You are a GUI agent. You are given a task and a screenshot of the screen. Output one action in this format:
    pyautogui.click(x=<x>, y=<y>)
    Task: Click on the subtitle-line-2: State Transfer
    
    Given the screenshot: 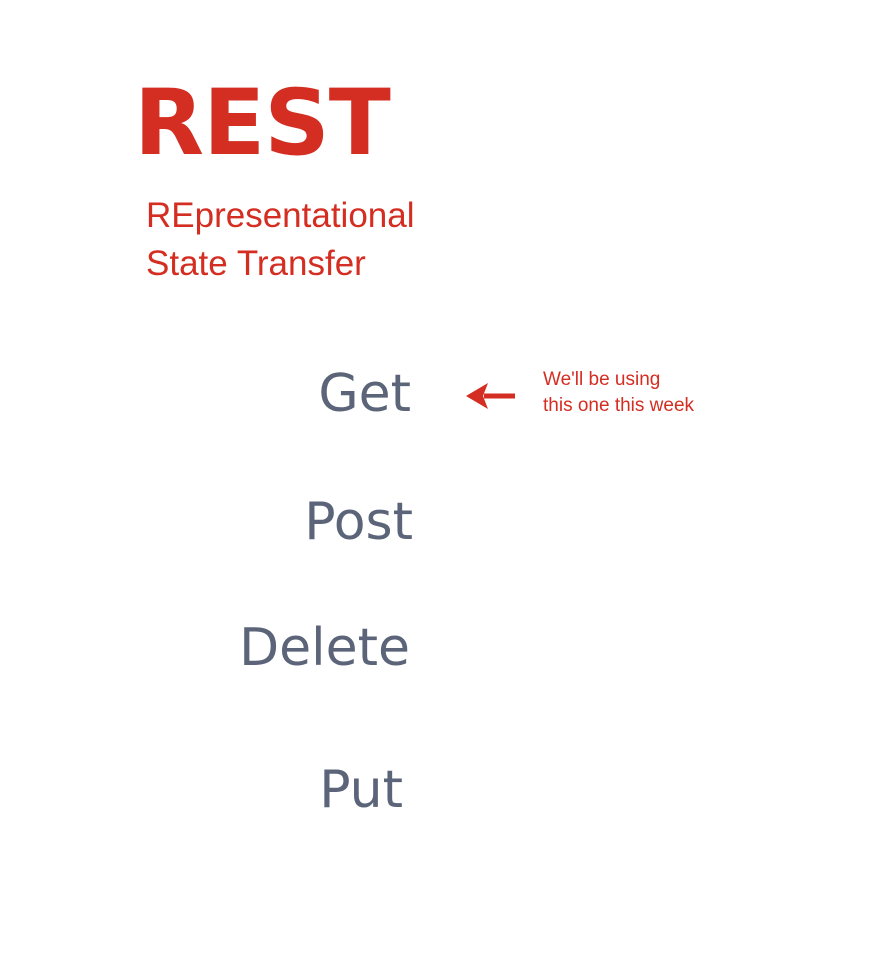 What is the action you would take?
    pyautogui.click(x=256, y=263)
    